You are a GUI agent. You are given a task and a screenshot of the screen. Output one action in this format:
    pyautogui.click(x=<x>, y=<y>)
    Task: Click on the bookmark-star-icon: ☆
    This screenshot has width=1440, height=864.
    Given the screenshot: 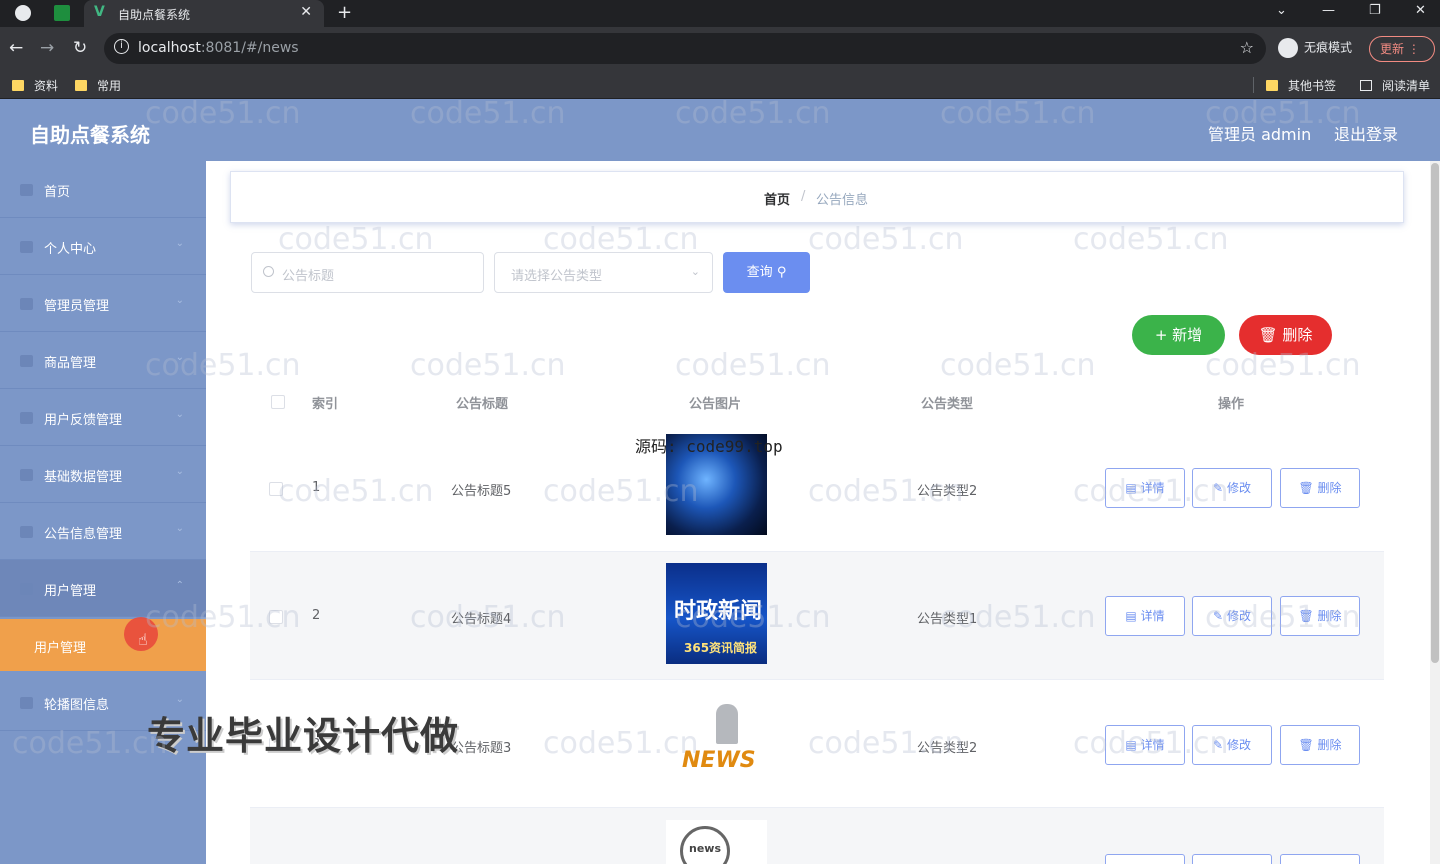 What is the action you would take?
    pyautogui.click(x=1247, y=47)
    